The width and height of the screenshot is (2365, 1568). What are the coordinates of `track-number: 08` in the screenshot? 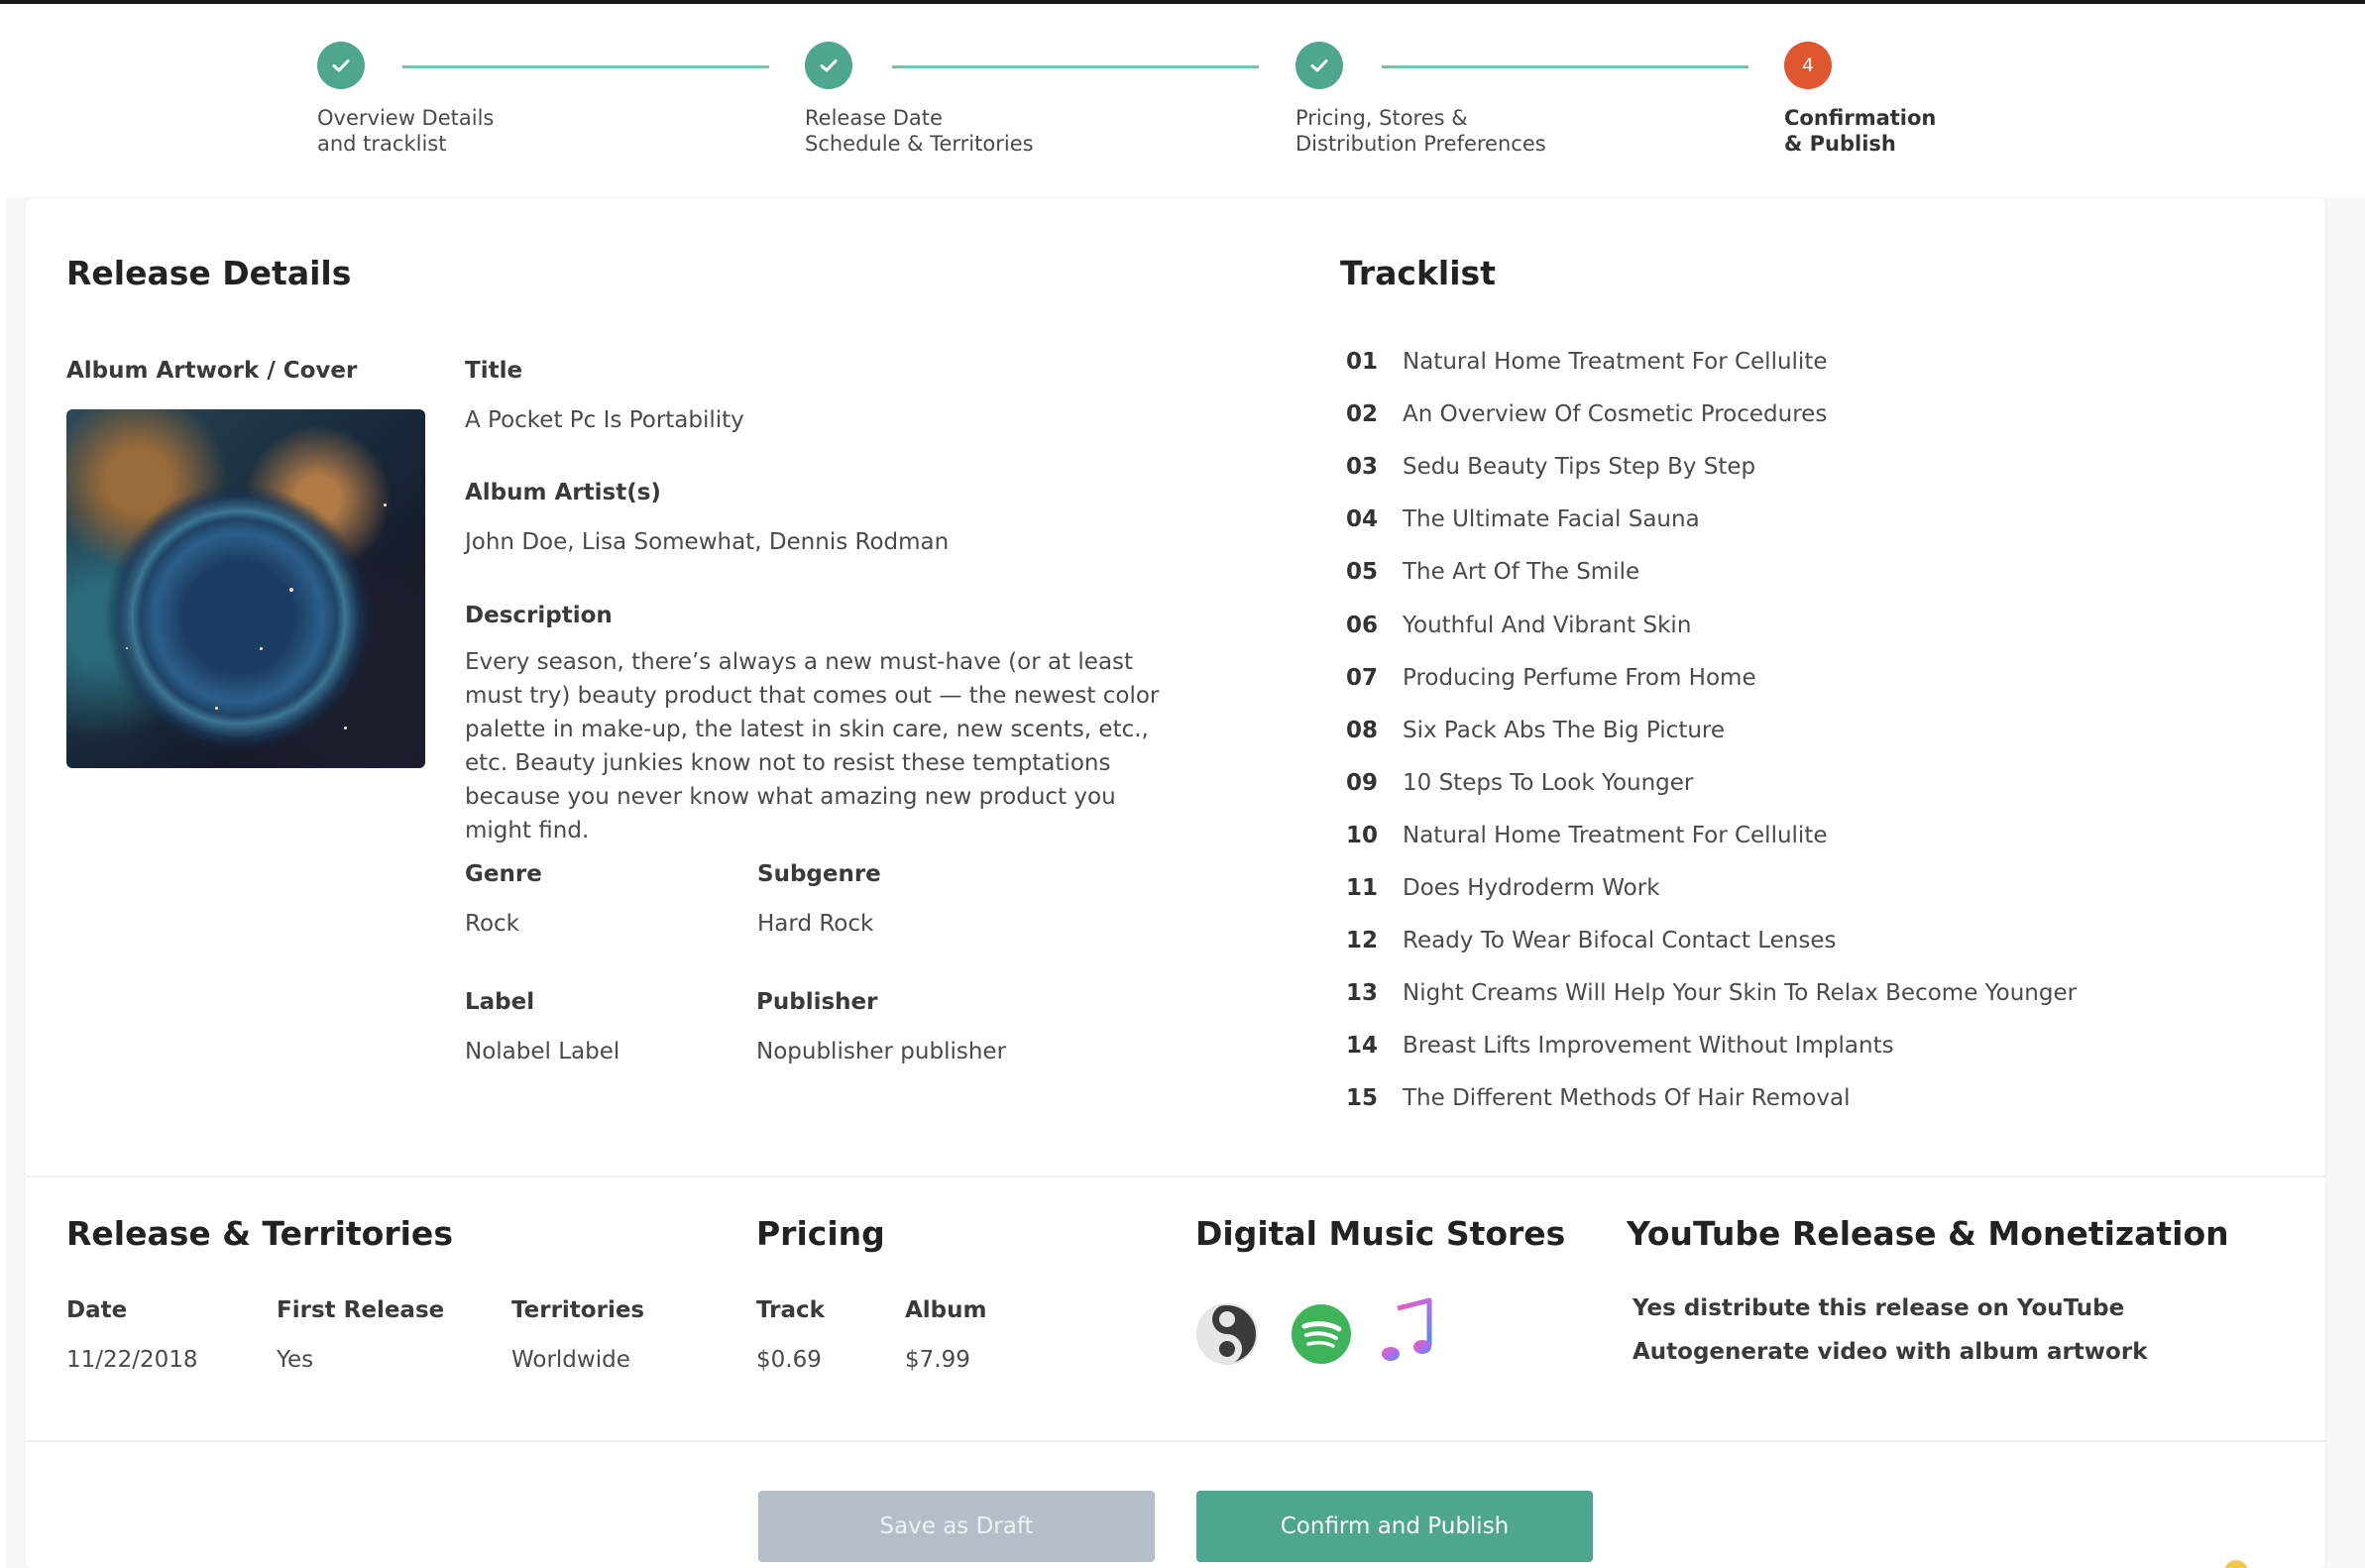 It's located at (1362, 730).